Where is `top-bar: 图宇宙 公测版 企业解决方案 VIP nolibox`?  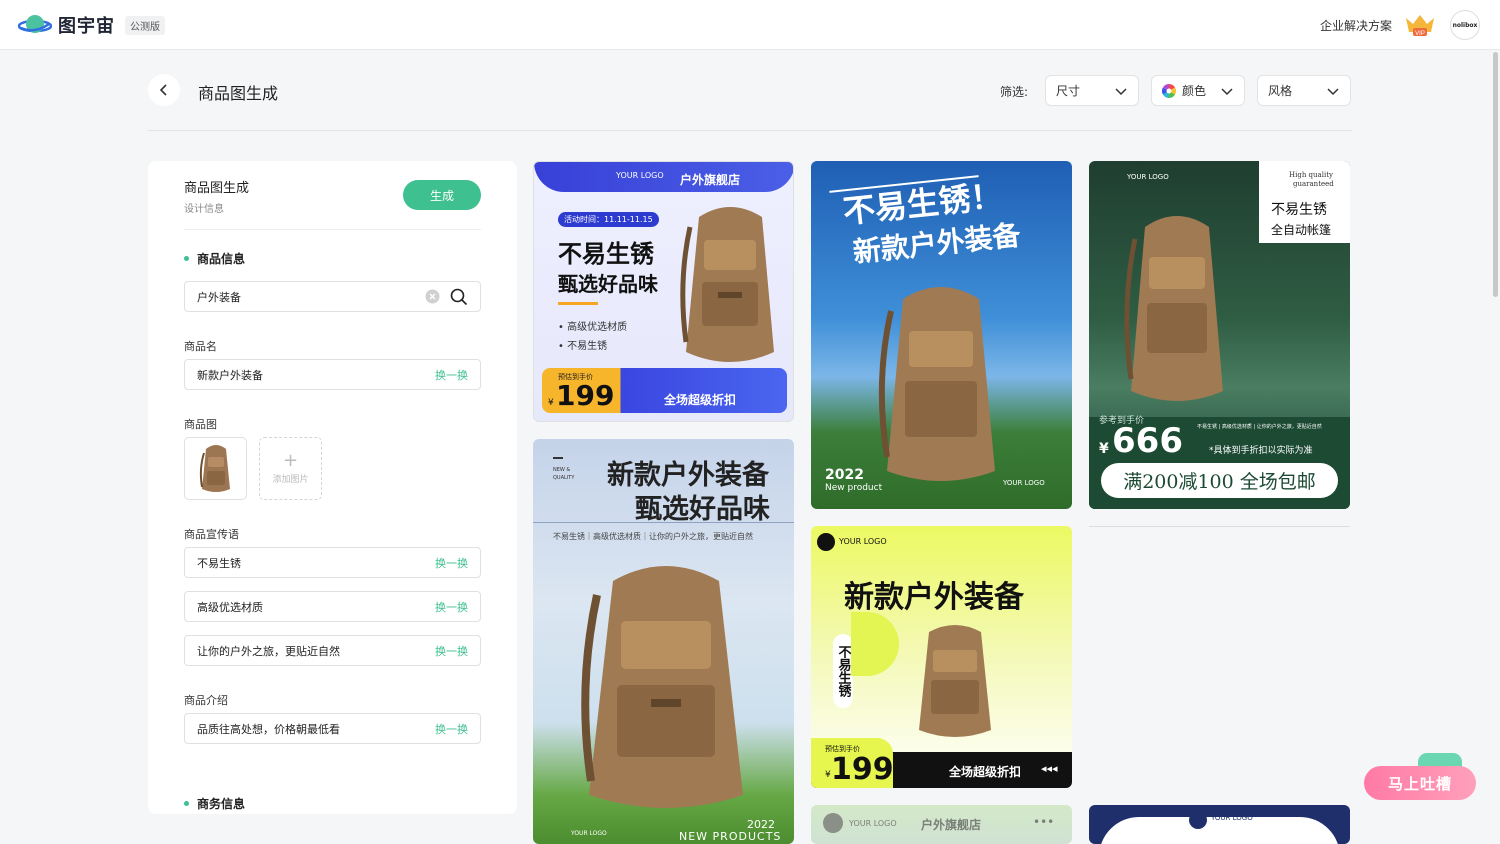
top-bar: 图宇宙 公测版 企业解决方案 VIP nolibox is located at coordinates (750, 25).